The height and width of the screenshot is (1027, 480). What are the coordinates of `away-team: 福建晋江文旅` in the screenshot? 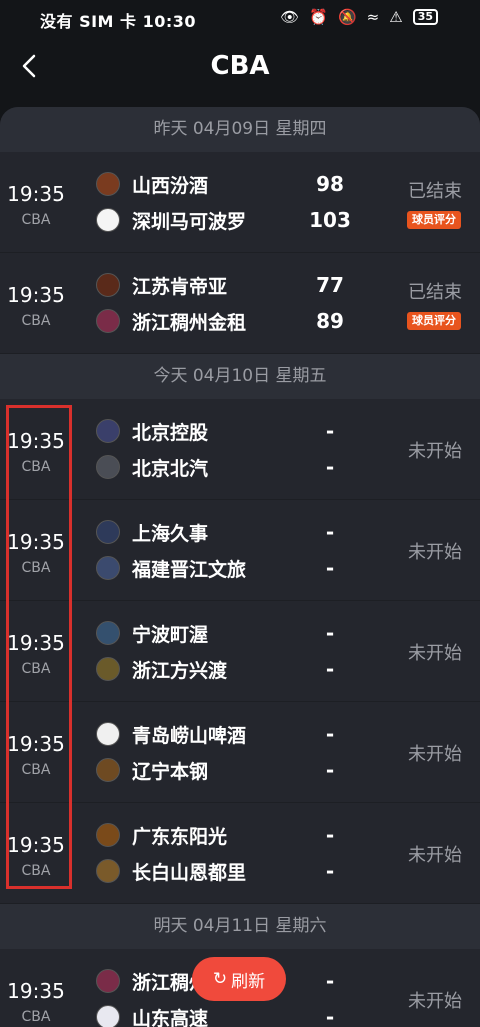 It's located at (171, 568).